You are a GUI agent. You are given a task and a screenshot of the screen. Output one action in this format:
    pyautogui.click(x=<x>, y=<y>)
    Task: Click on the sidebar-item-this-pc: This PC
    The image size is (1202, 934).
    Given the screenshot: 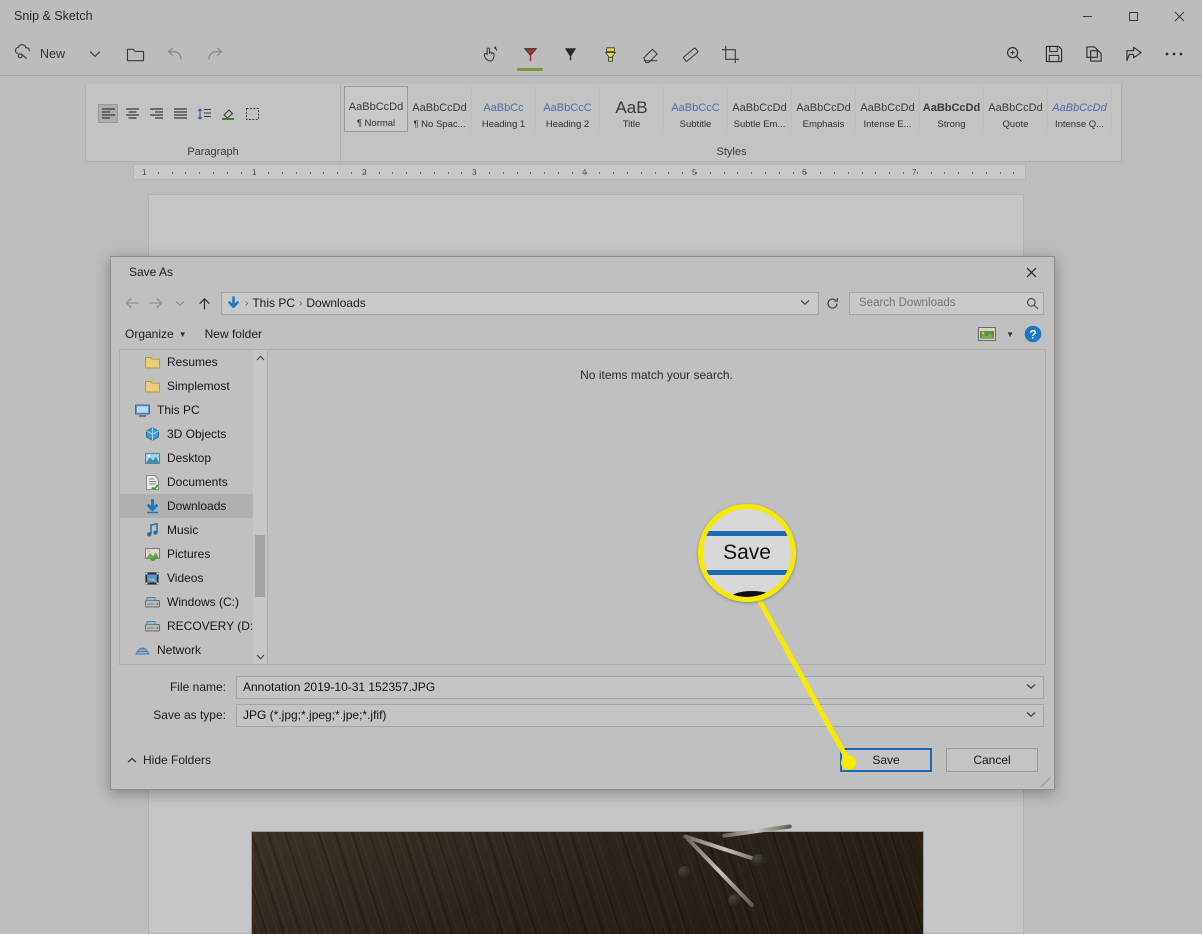 What is the action you would take?
    pyautogui.click(x=186, y=410)
    